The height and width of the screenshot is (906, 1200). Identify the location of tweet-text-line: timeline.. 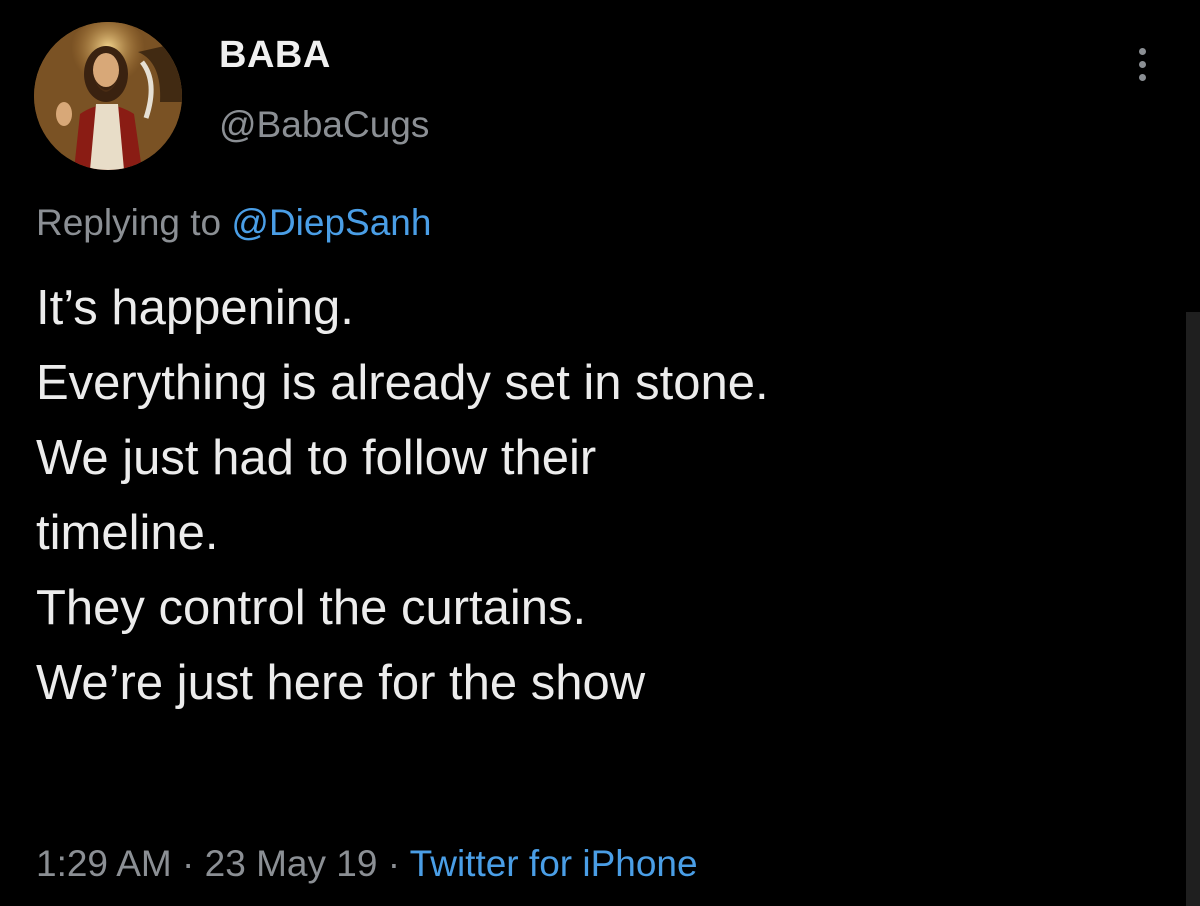
(127, 533).